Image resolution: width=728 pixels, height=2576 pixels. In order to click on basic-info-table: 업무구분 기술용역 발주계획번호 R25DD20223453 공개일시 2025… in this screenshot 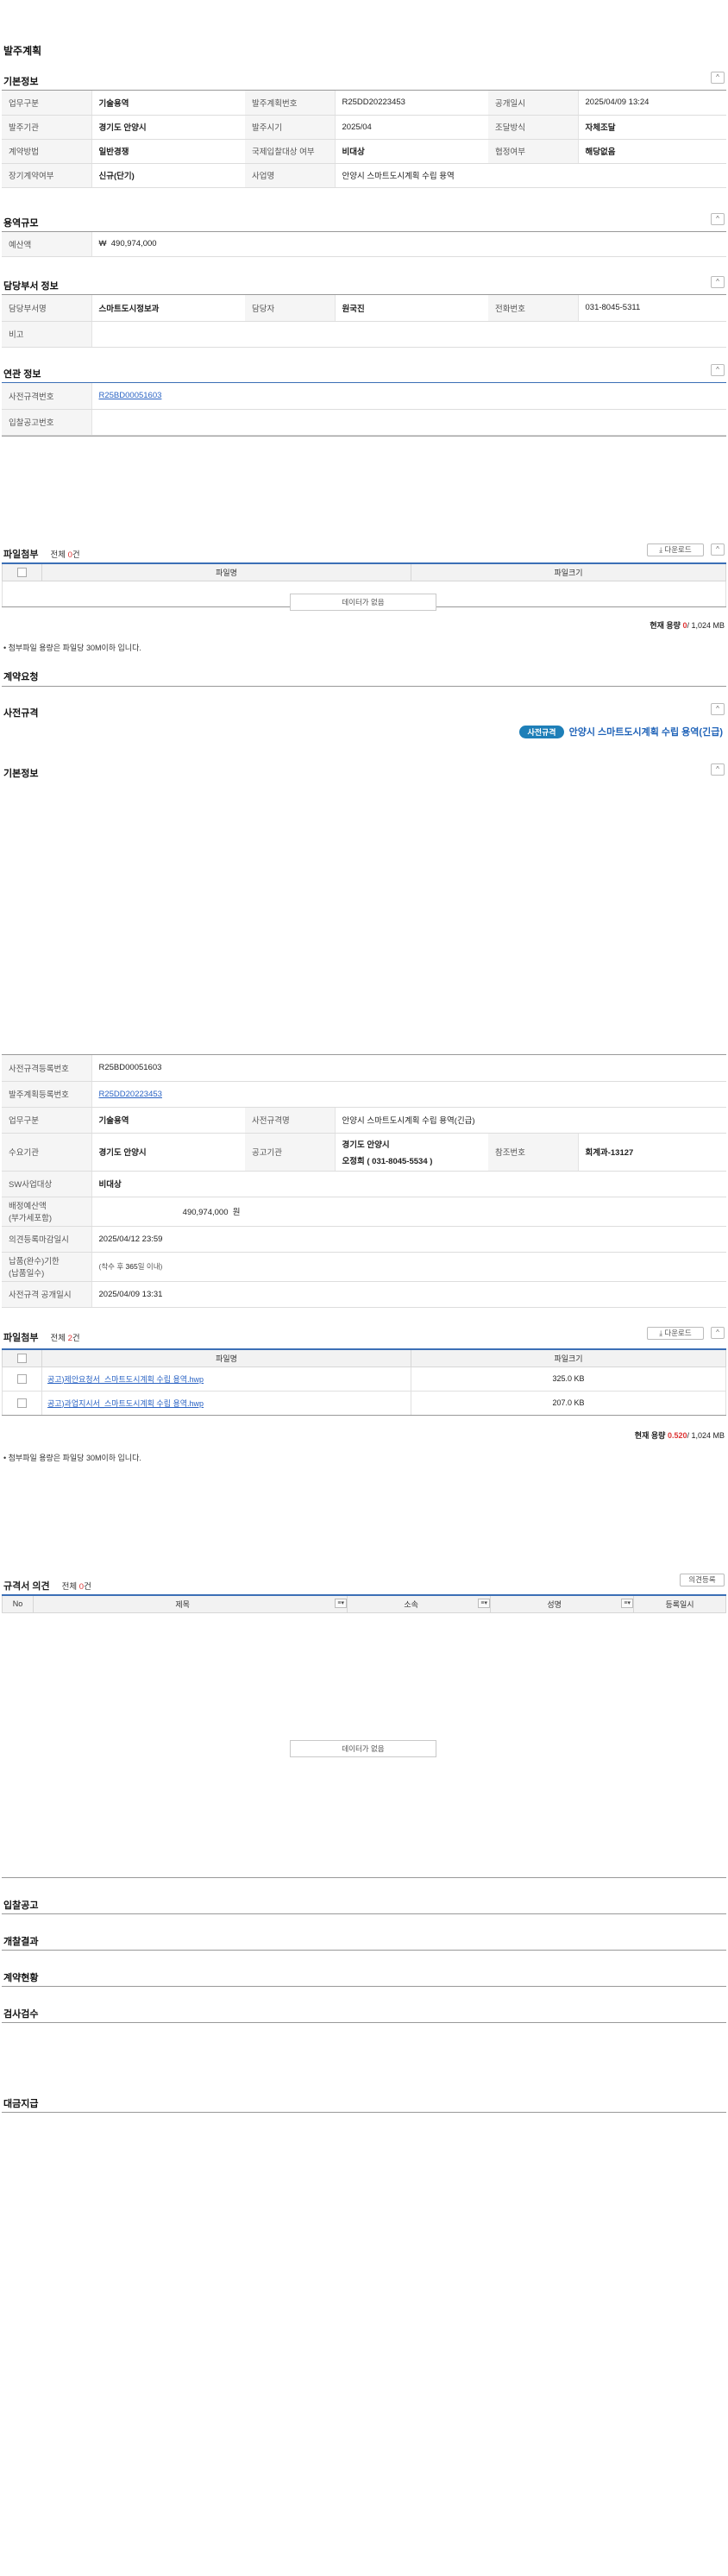, I will do `click(364, 139)`.